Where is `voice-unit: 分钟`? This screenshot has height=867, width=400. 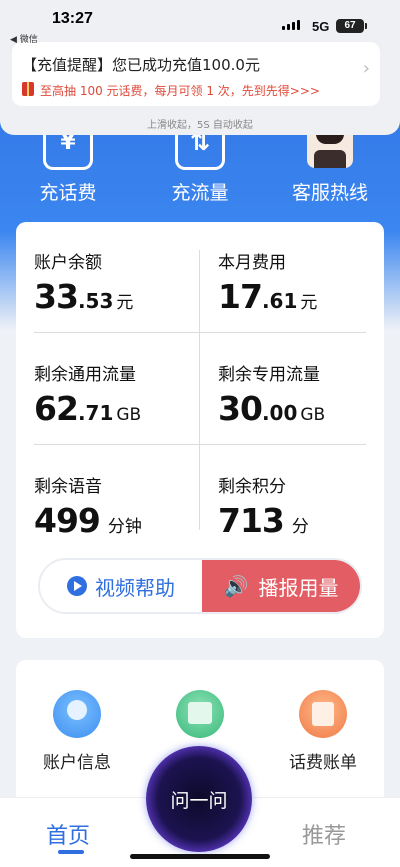
voice-unit: 分钟 is located at coordinates (124, 527).